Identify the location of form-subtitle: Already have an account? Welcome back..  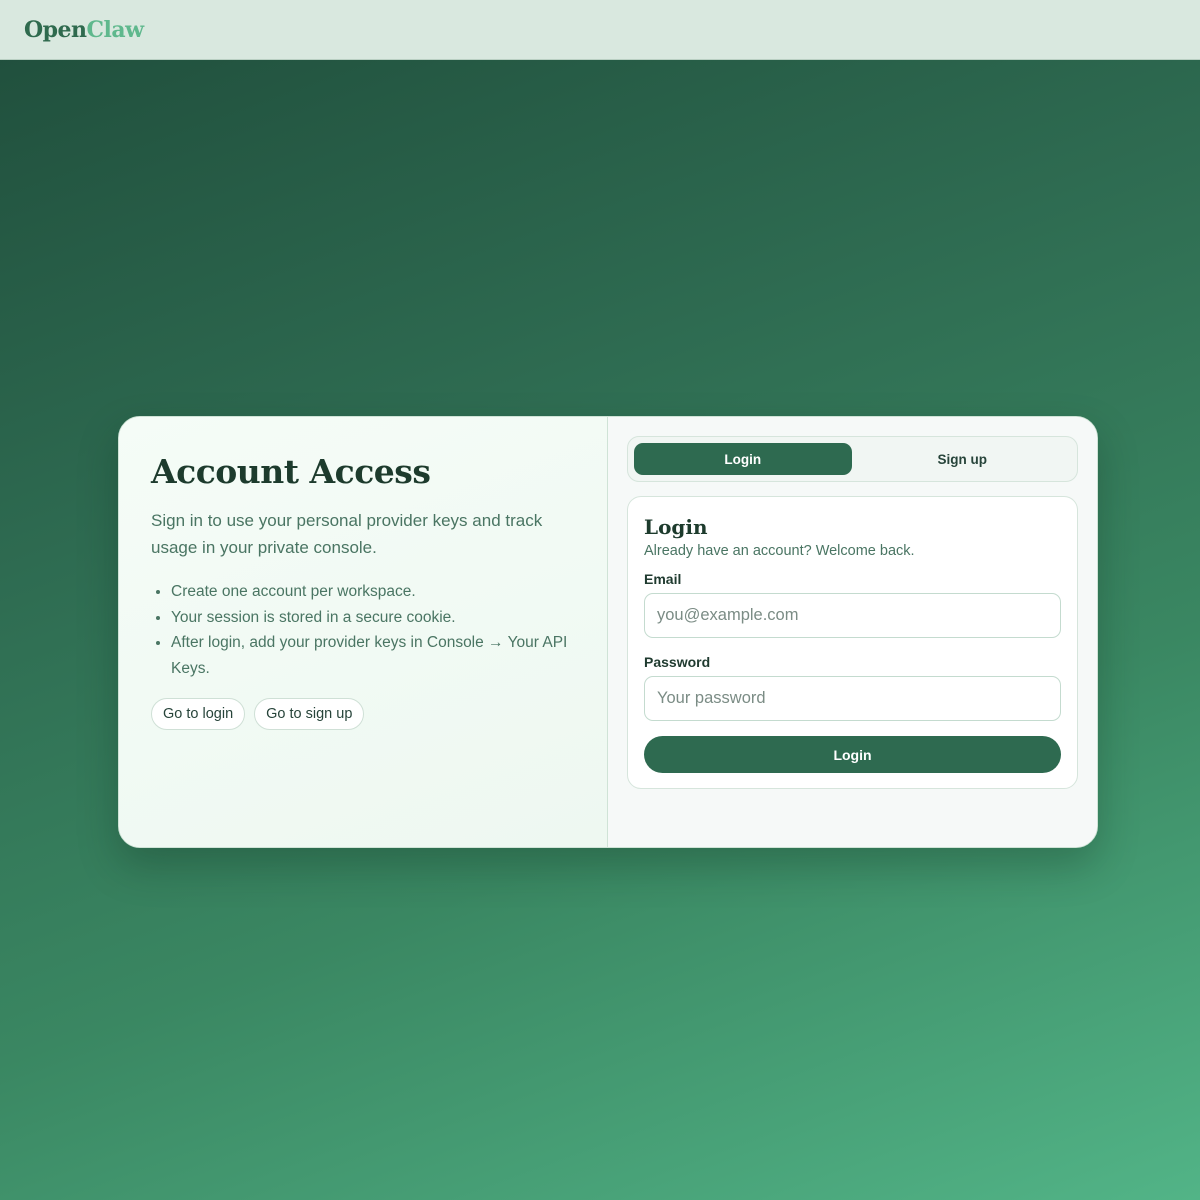
(779, 551).